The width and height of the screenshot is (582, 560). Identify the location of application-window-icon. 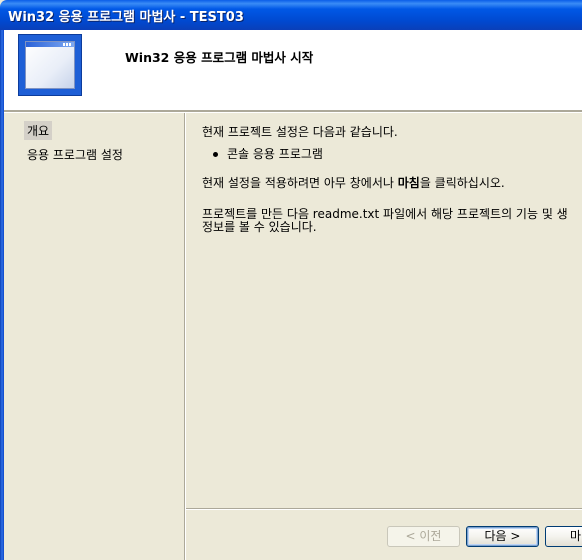
(50, 65).